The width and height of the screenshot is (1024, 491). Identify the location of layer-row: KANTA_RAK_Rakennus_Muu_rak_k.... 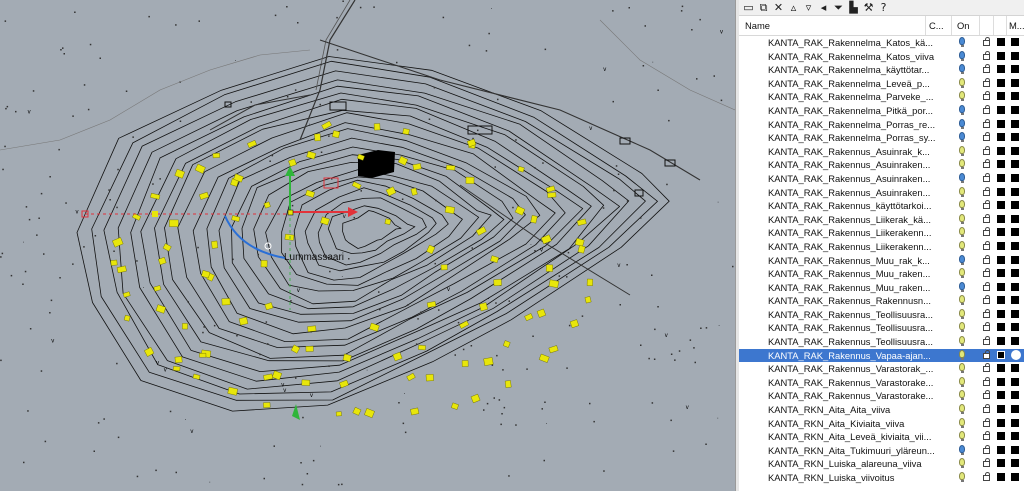
(881, 261).